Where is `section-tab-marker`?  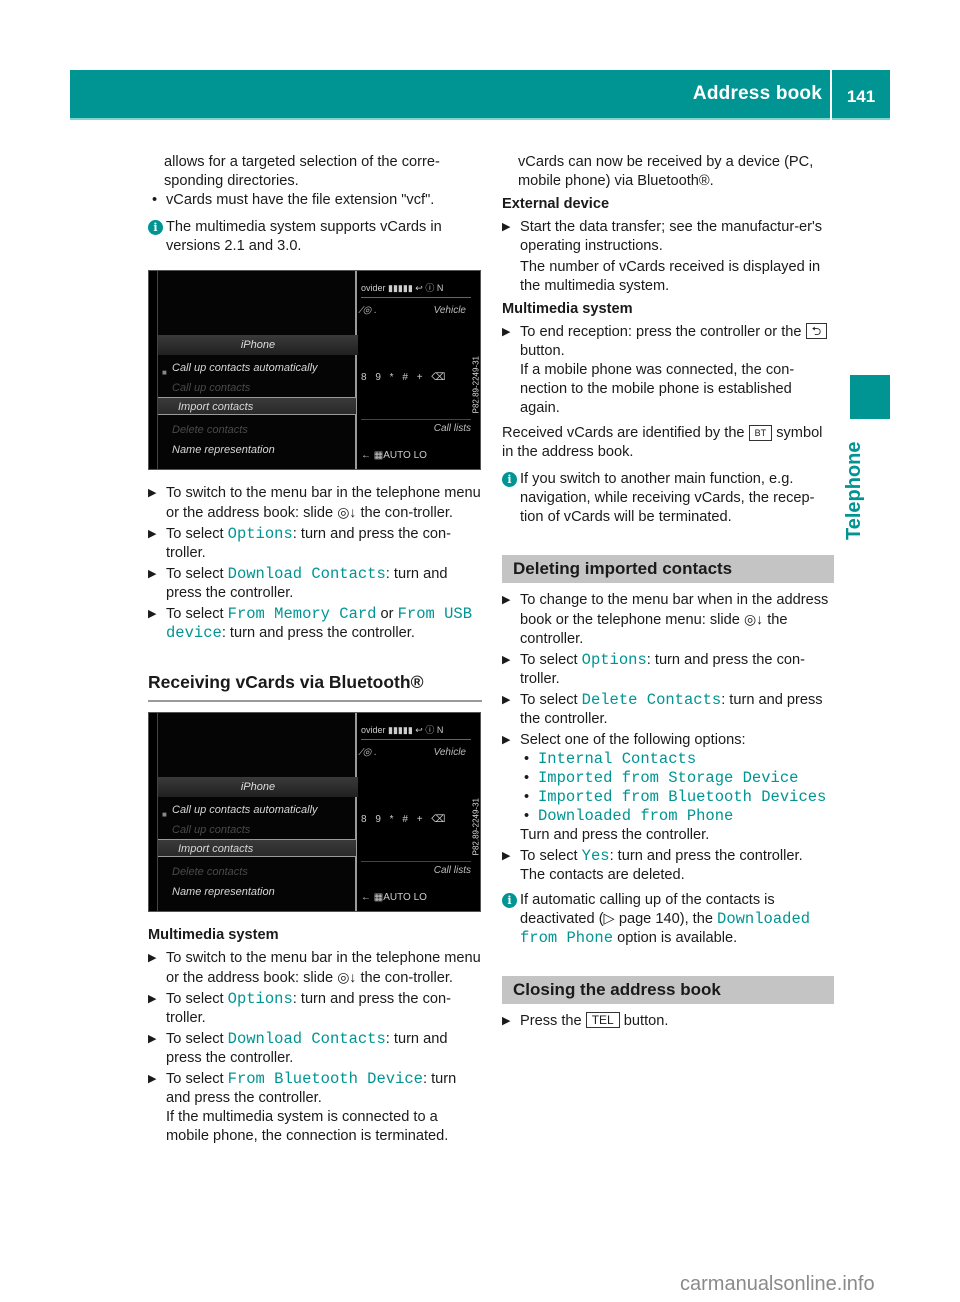 section-tab-marker is located at coordinates (870, 397).